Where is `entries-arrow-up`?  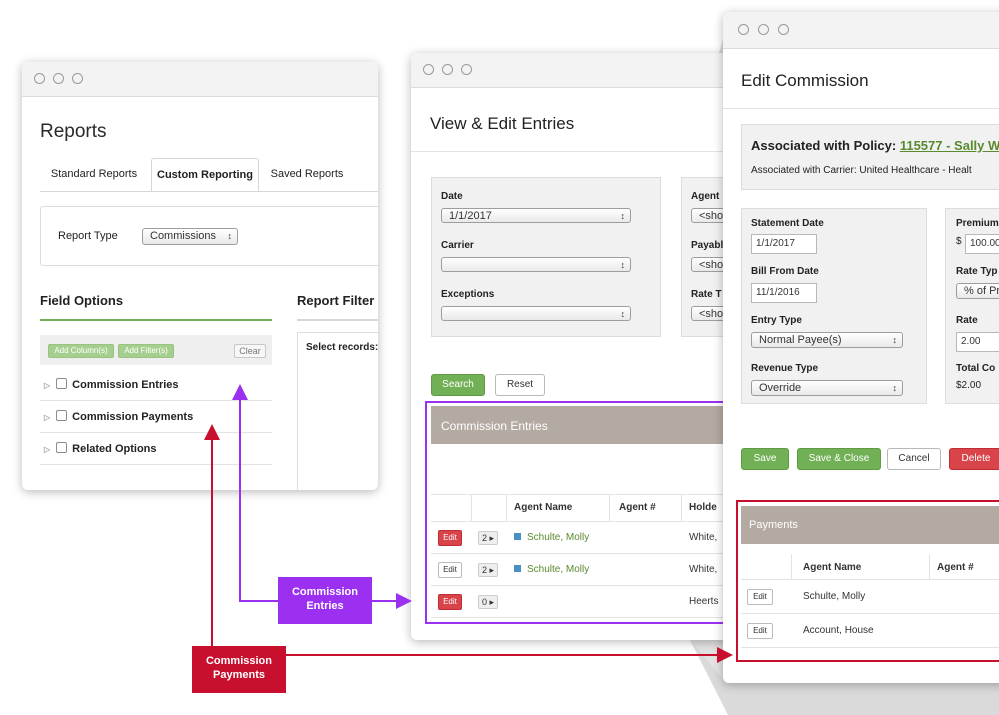
entries-arrow-up is located at coordinates (255, 493).